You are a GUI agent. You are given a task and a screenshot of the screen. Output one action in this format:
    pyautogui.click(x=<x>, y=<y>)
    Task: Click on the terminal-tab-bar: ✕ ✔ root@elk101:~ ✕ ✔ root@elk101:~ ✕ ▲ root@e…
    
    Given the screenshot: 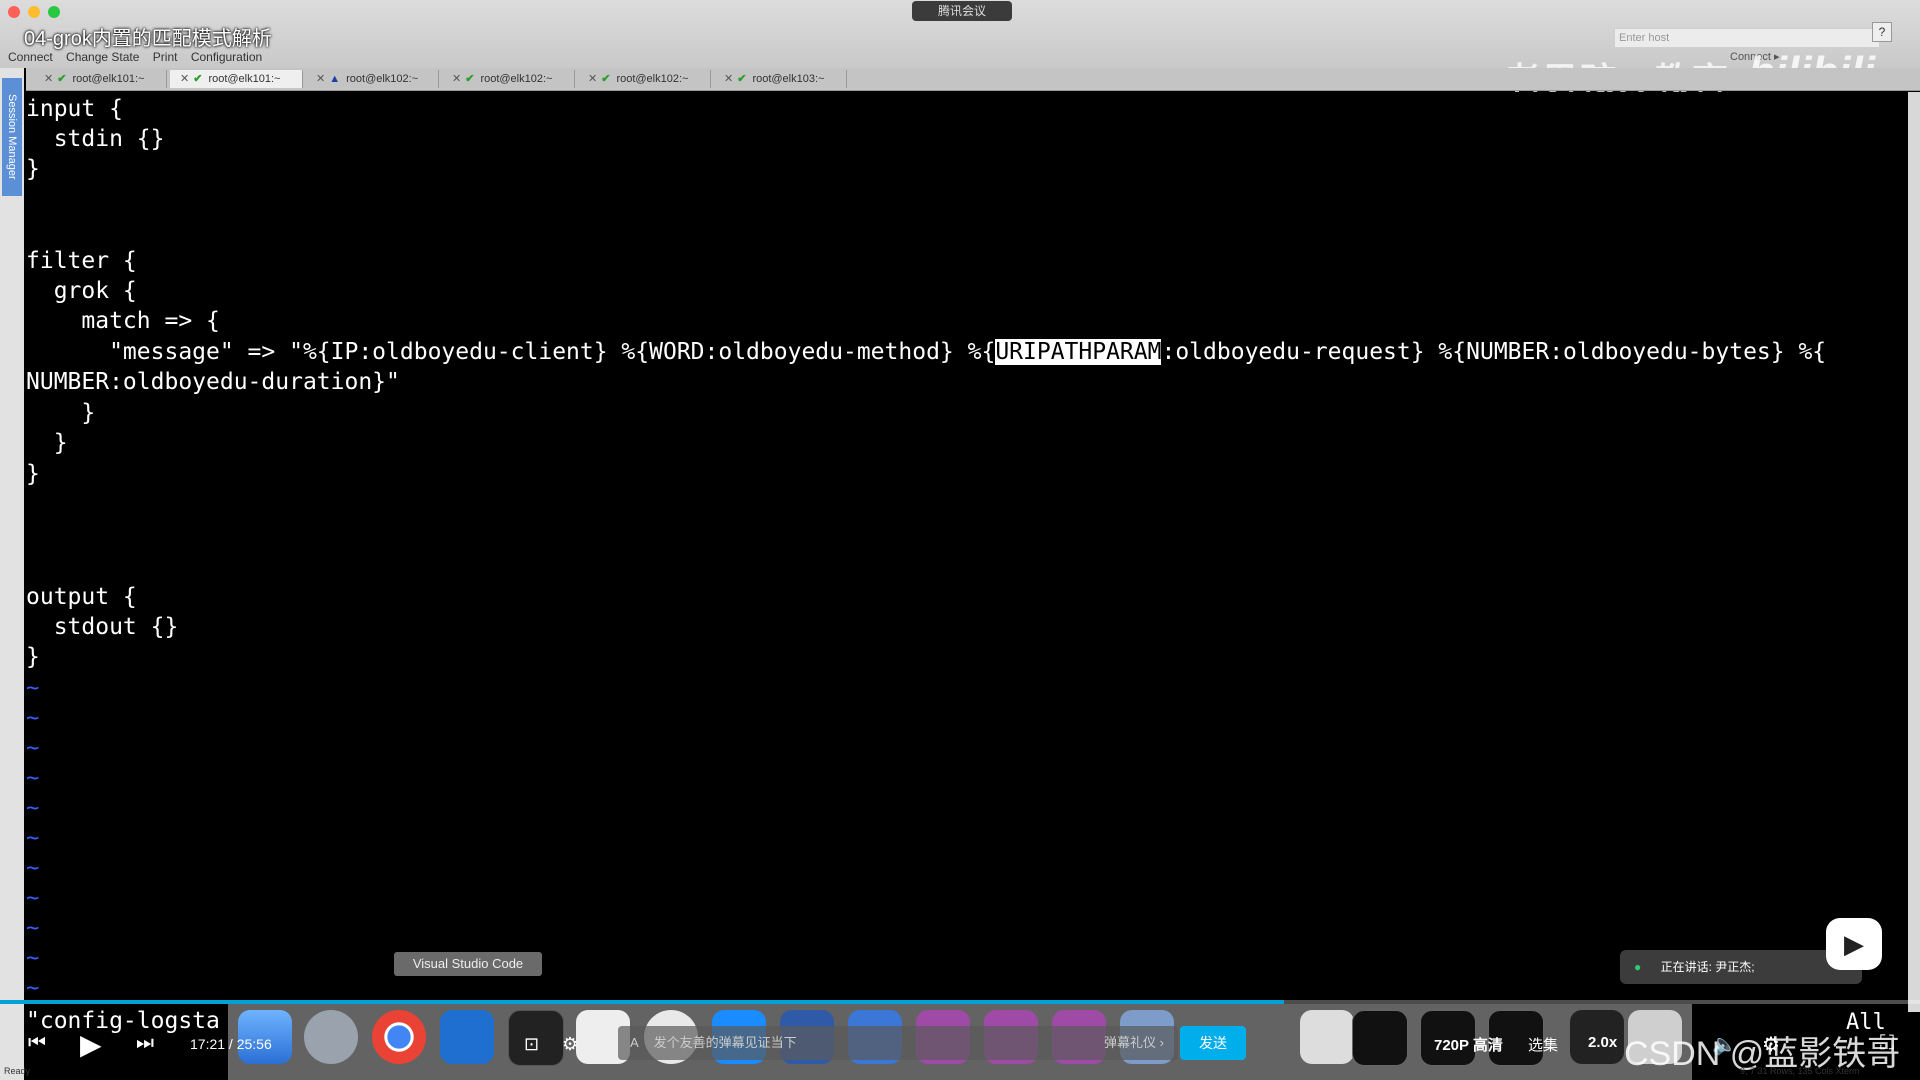 What is the action you would take?
    pyautogui.click(x=973, y=79)
    